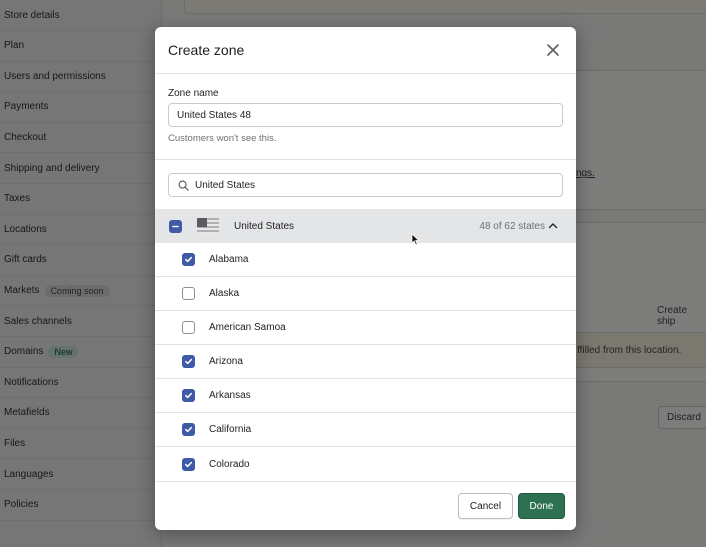 The height and width of the screenshot is (547, 706). I want to click on cancel-button: Cancel, so click(485, 506).